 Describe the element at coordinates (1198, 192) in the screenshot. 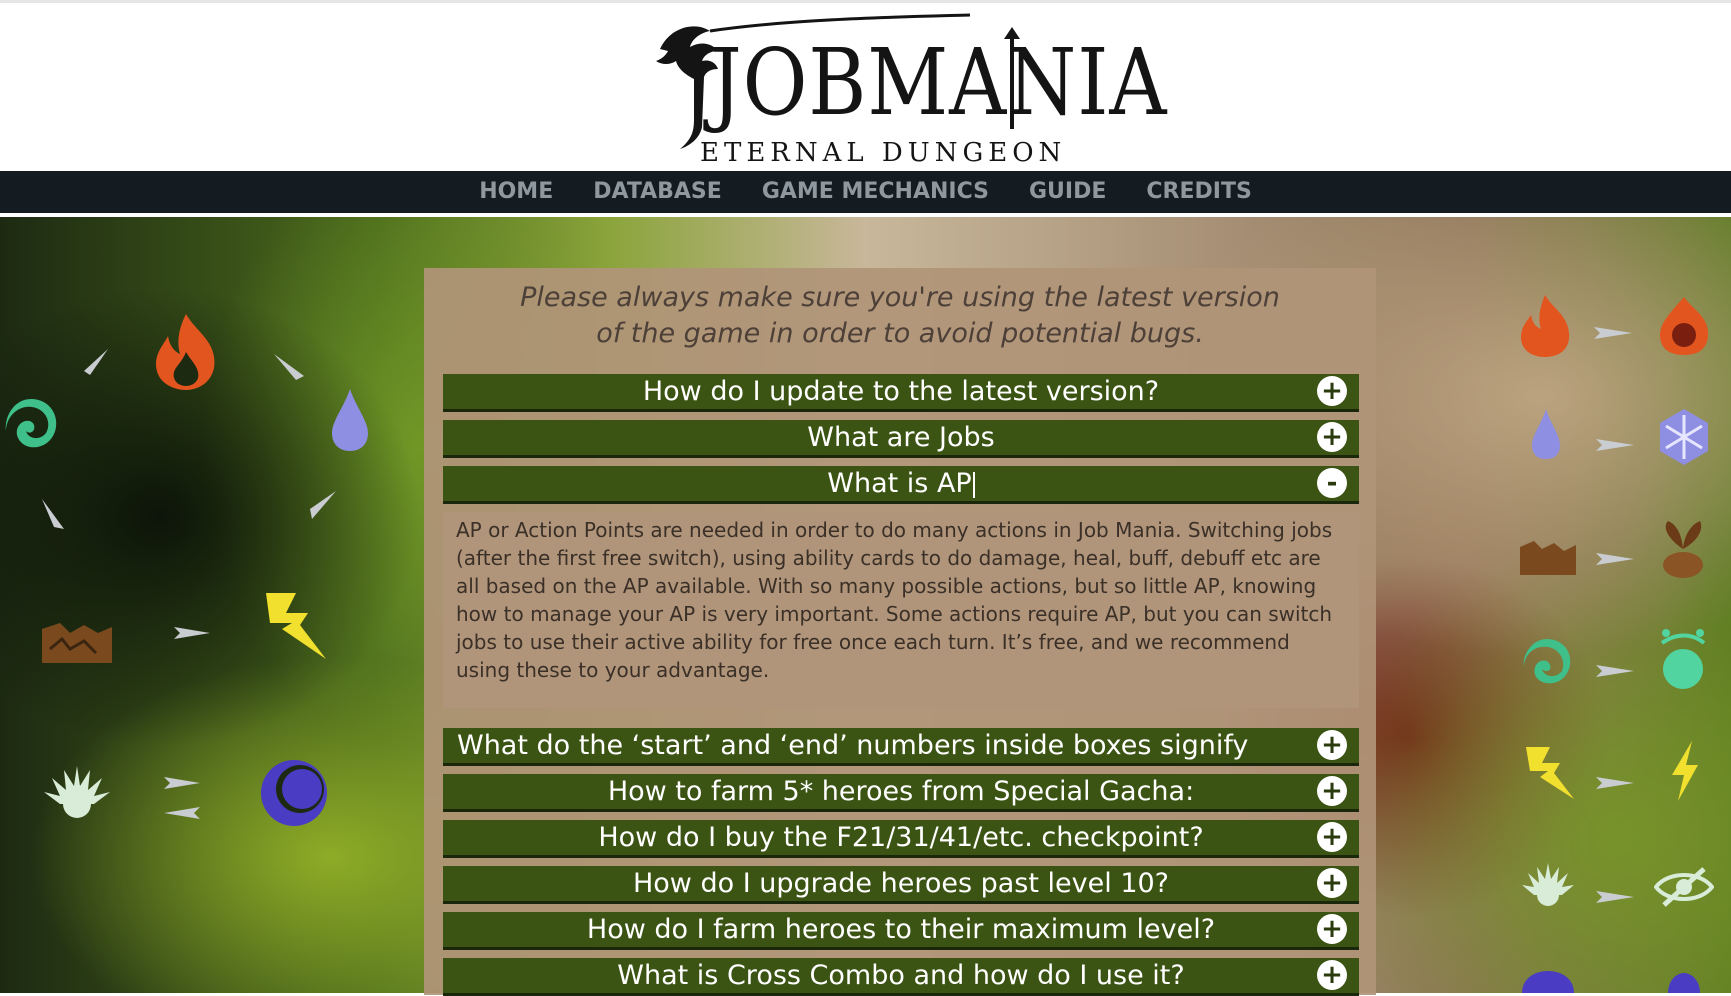

I see `nav-credits: CREDITS` at that location.